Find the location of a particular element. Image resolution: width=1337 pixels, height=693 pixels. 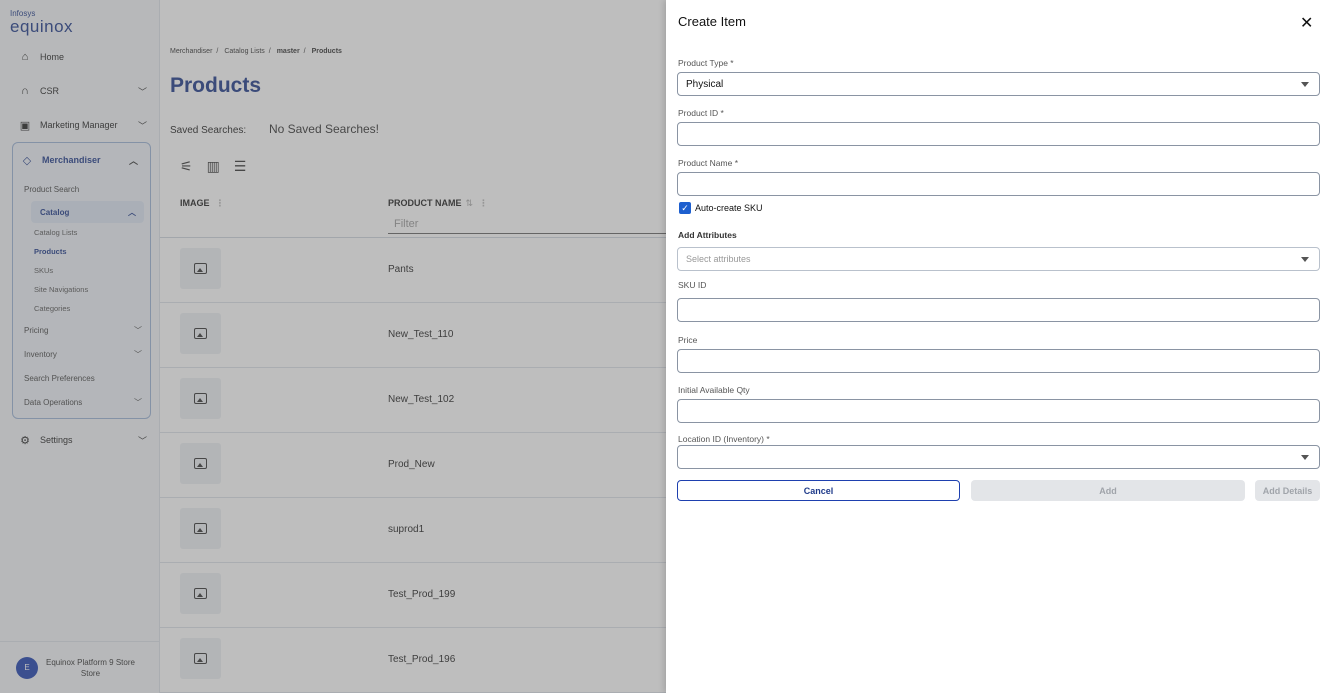

add-button: Add is located at coordinates (1108, 490).